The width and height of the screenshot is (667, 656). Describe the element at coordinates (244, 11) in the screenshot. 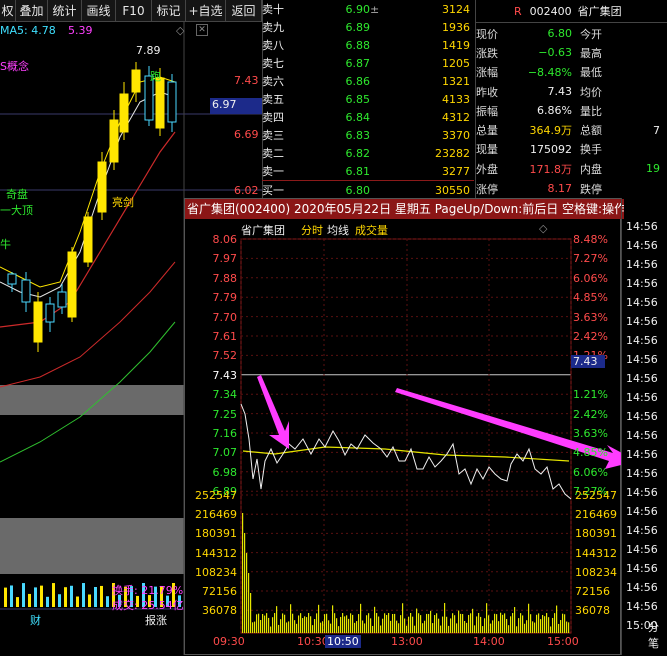

I see `toolbar-button-back: 返回` at that location.